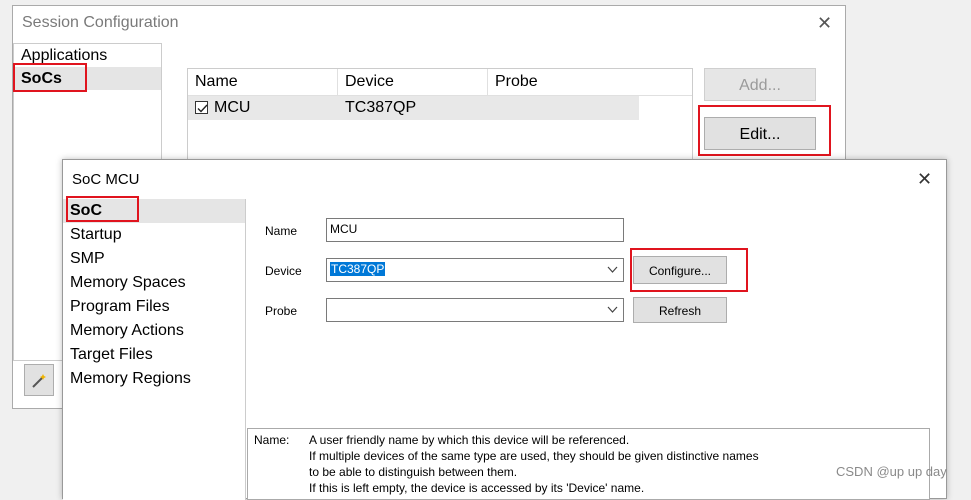  I want to click on probe-label: Probe, so click(281, 311).